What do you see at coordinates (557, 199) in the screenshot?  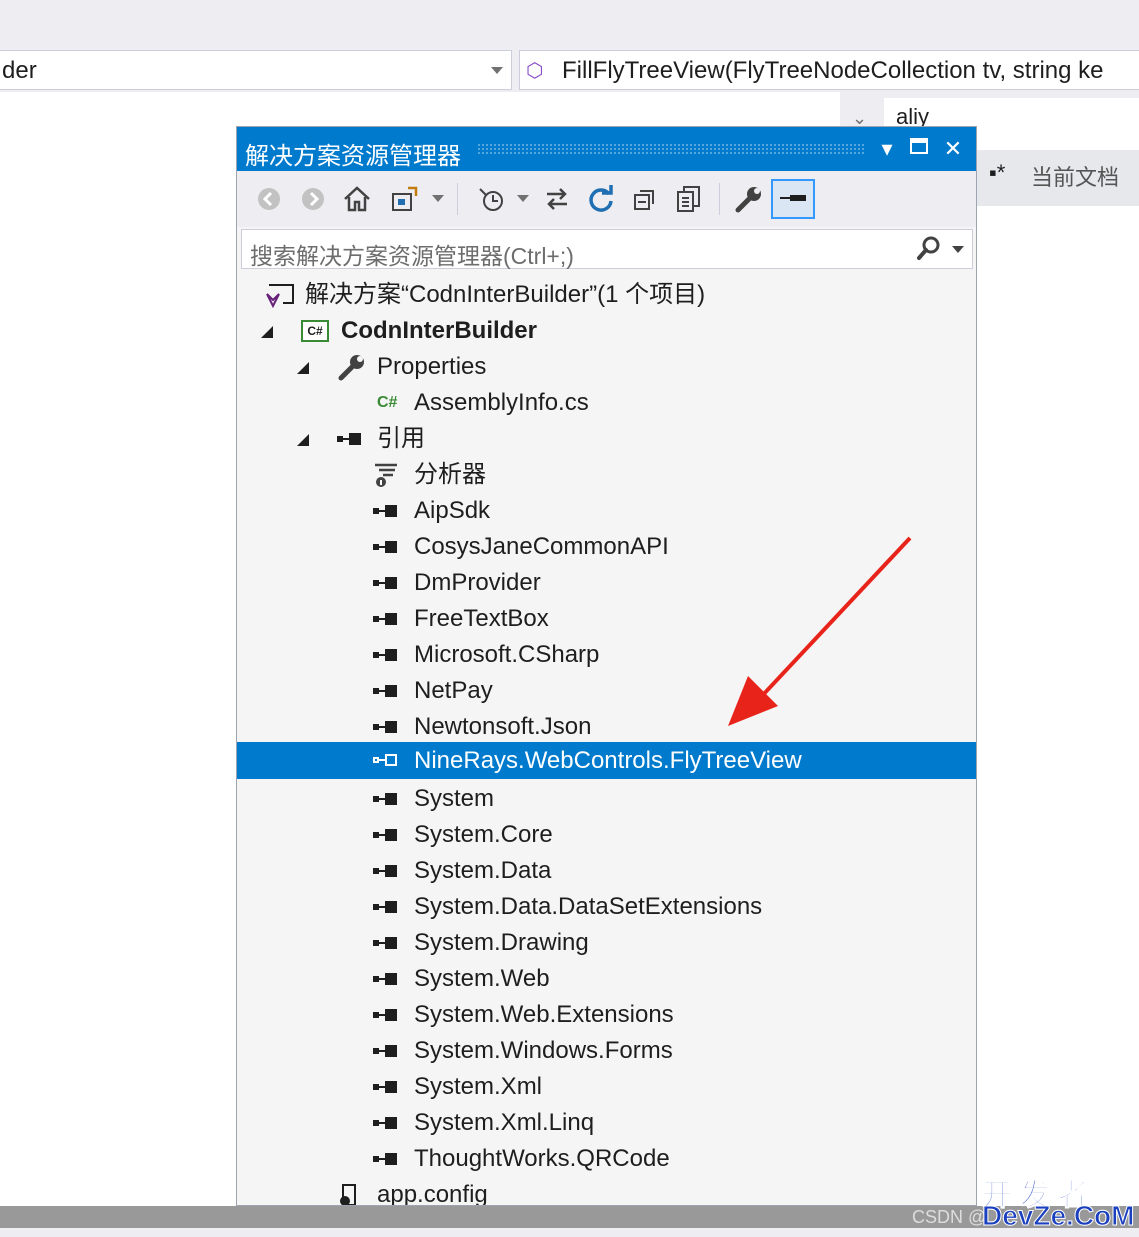 I see `sync-icon` at bounding box center [557, 199].